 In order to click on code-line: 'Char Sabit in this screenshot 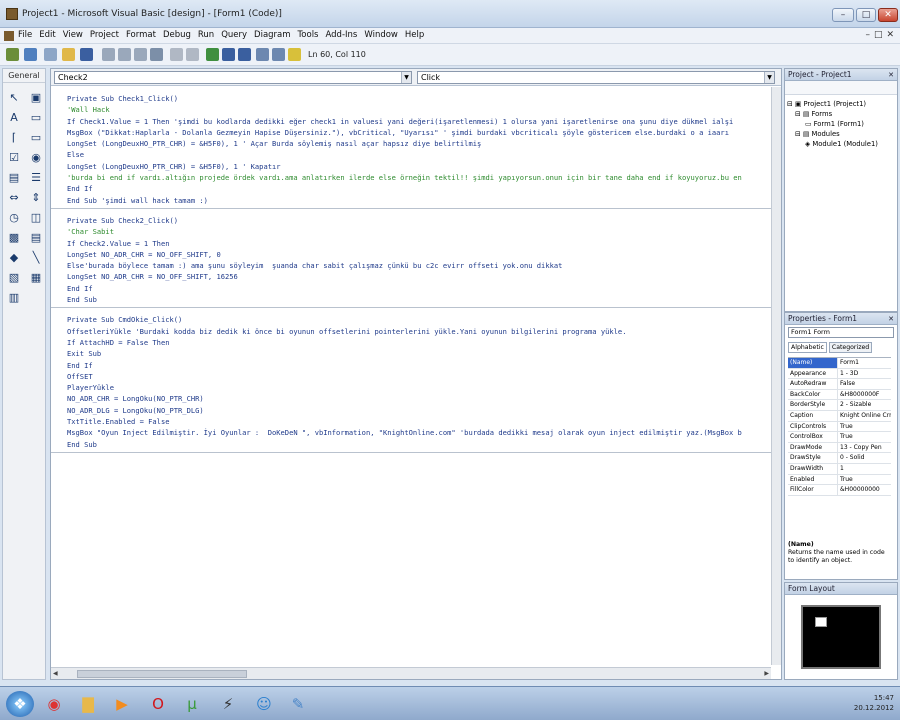, I will do `click(419, 231)`.